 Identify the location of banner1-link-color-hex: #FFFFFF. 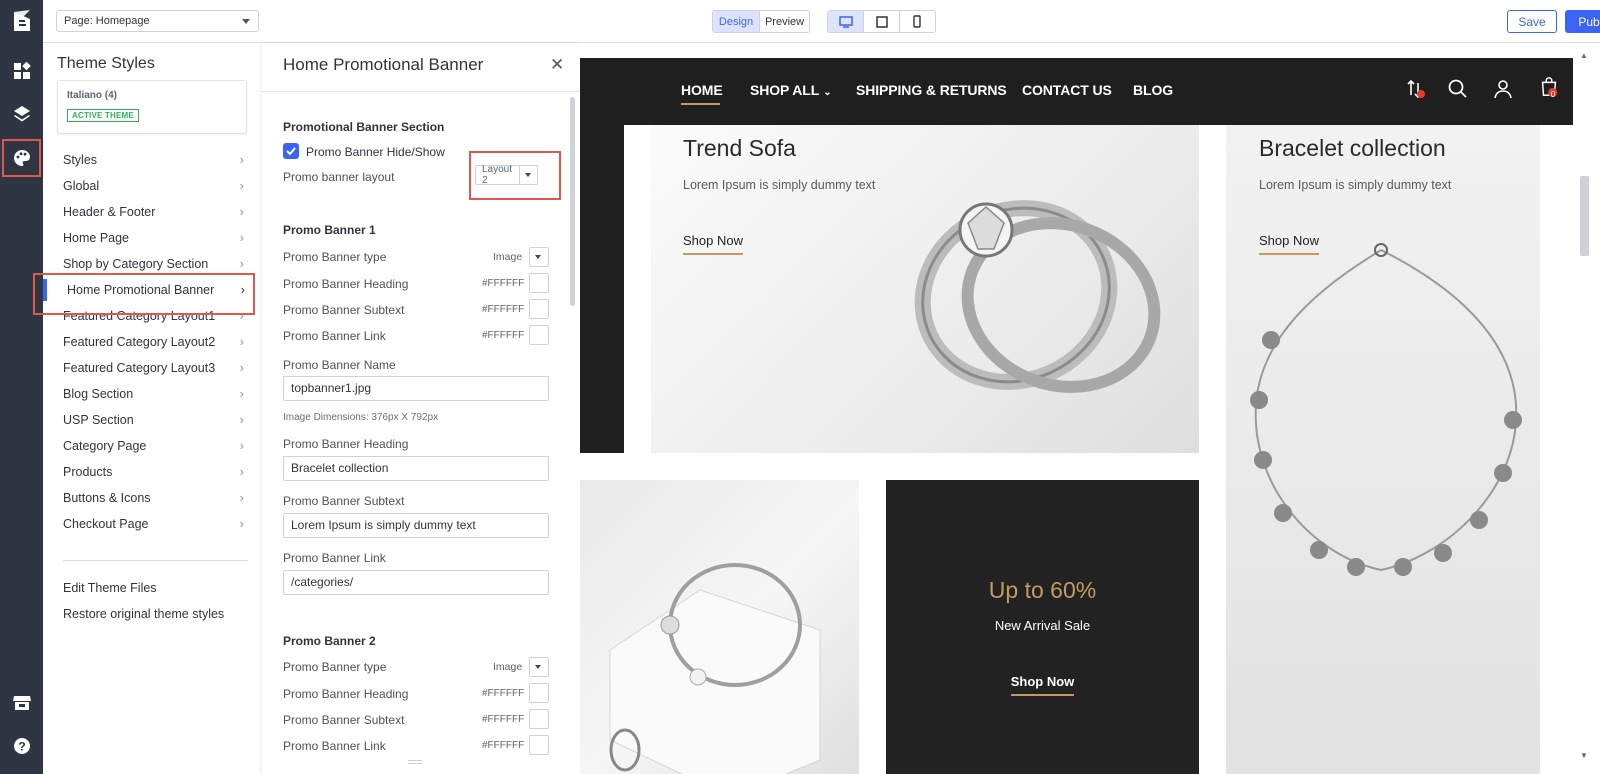
(503, 335).